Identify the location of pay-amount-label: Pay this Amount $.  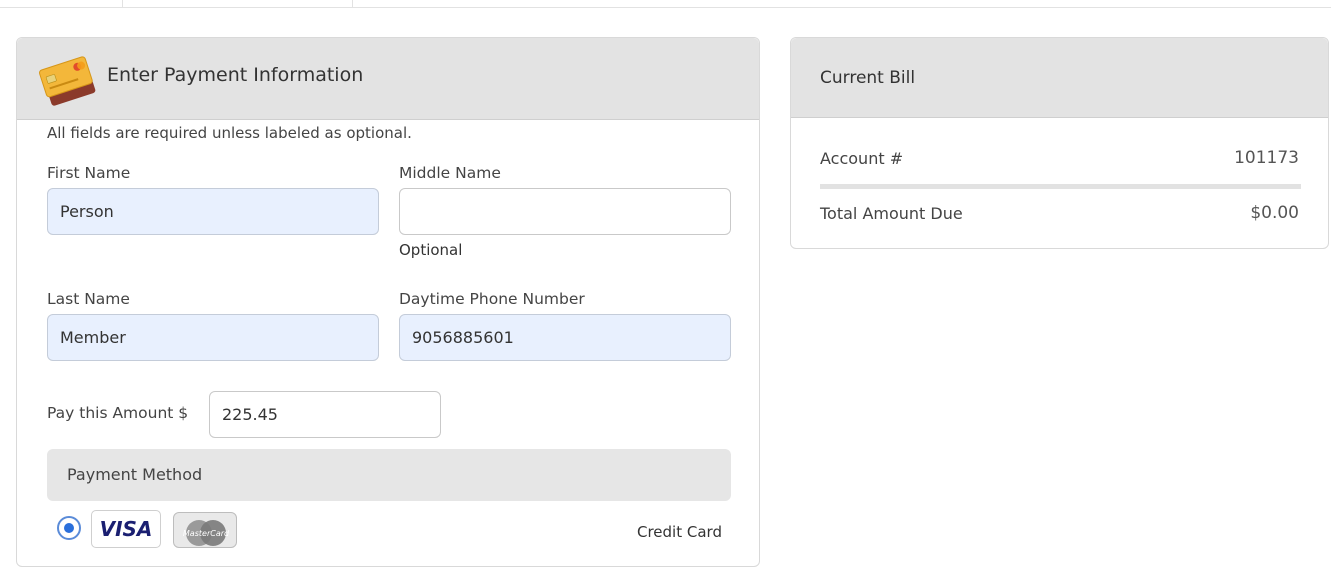
(118, 413).